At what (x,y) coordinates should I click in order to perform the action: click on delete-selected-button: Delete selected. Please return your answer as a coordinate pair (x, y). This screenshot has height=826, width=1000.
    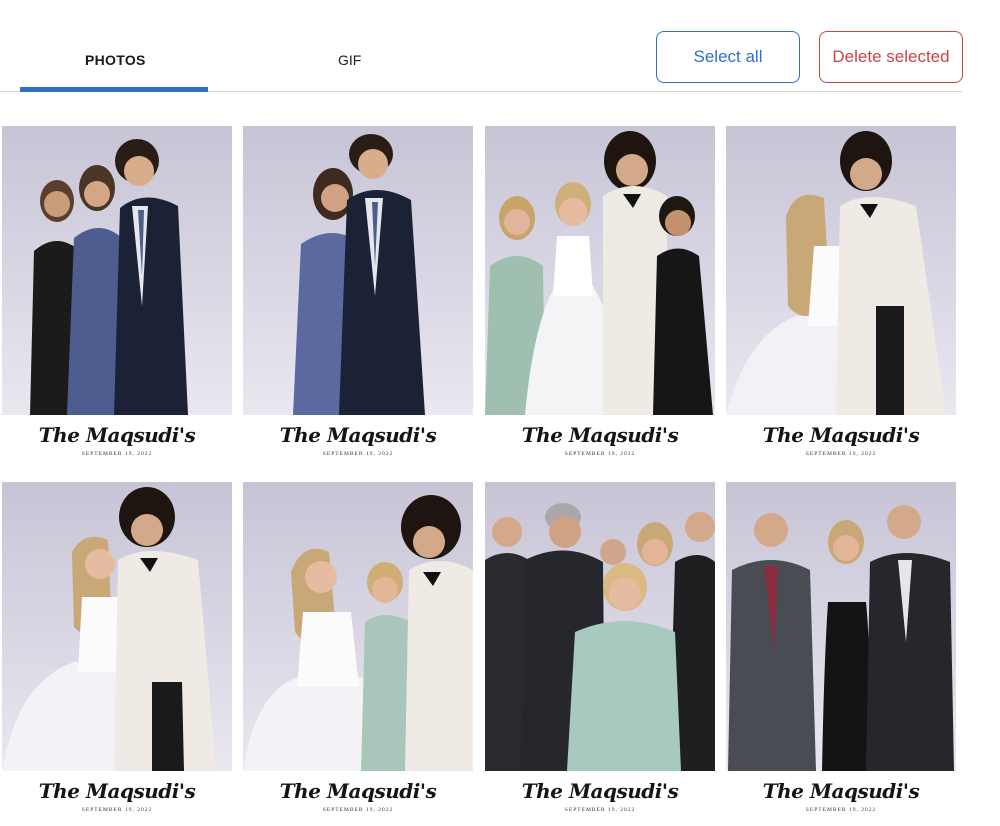
    Looking at the image, I should click on (891, 57).